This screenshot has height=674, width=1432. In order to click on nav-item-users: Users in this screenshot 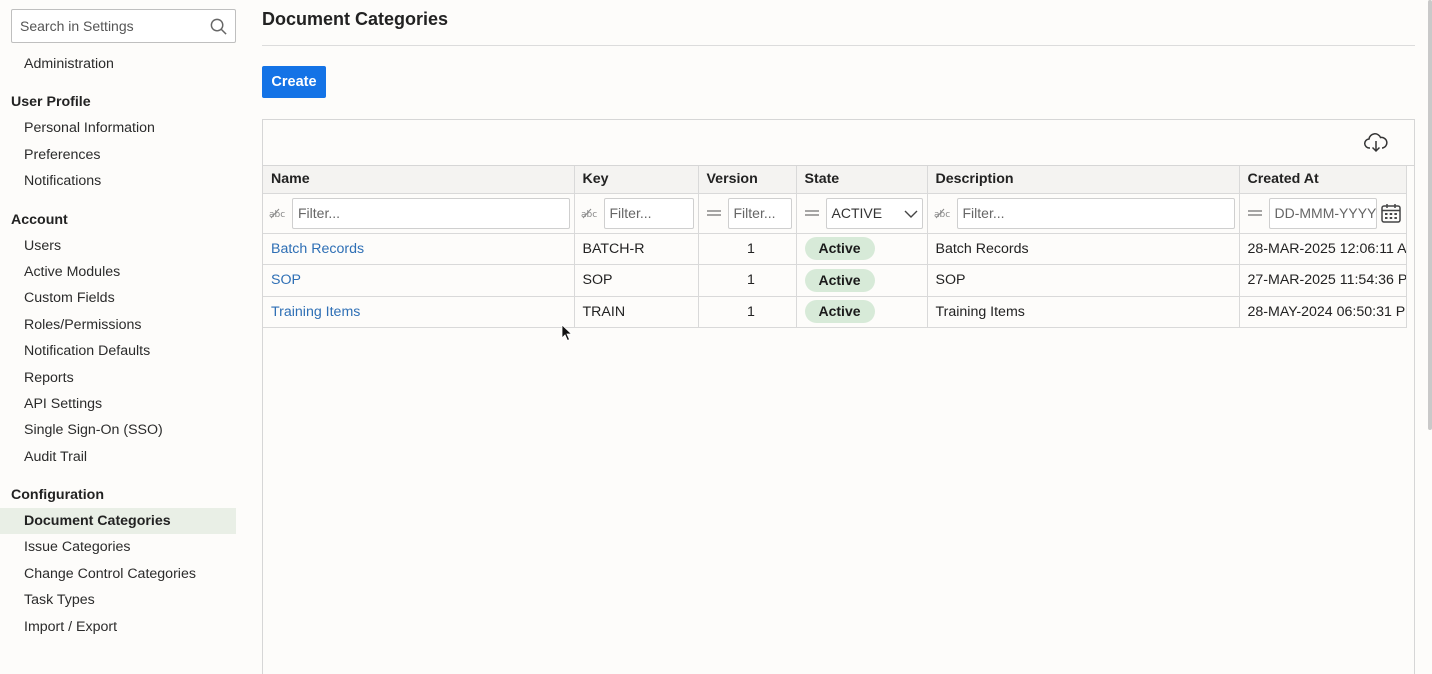, I will do `click(123, 246)`.